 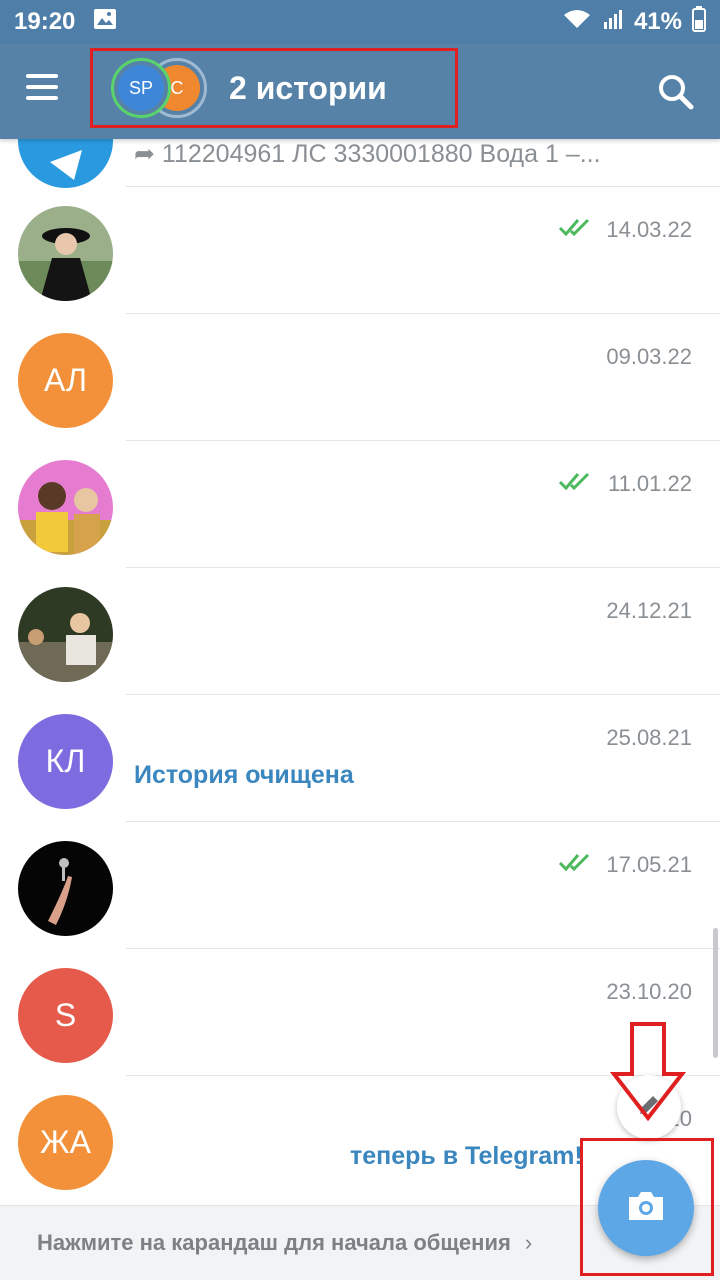 I want to click on chat-message-preview: теперь в Telegram!, so click(x=466, y=1156).